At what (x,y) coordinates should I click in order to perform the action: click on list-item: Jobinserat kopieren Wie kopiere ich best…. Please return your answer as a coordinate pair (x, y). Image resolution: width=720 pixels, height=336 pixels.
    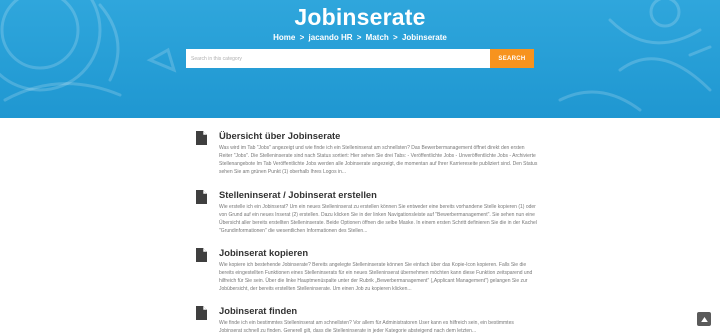
    Looking at the image, I should click on (365, 270).